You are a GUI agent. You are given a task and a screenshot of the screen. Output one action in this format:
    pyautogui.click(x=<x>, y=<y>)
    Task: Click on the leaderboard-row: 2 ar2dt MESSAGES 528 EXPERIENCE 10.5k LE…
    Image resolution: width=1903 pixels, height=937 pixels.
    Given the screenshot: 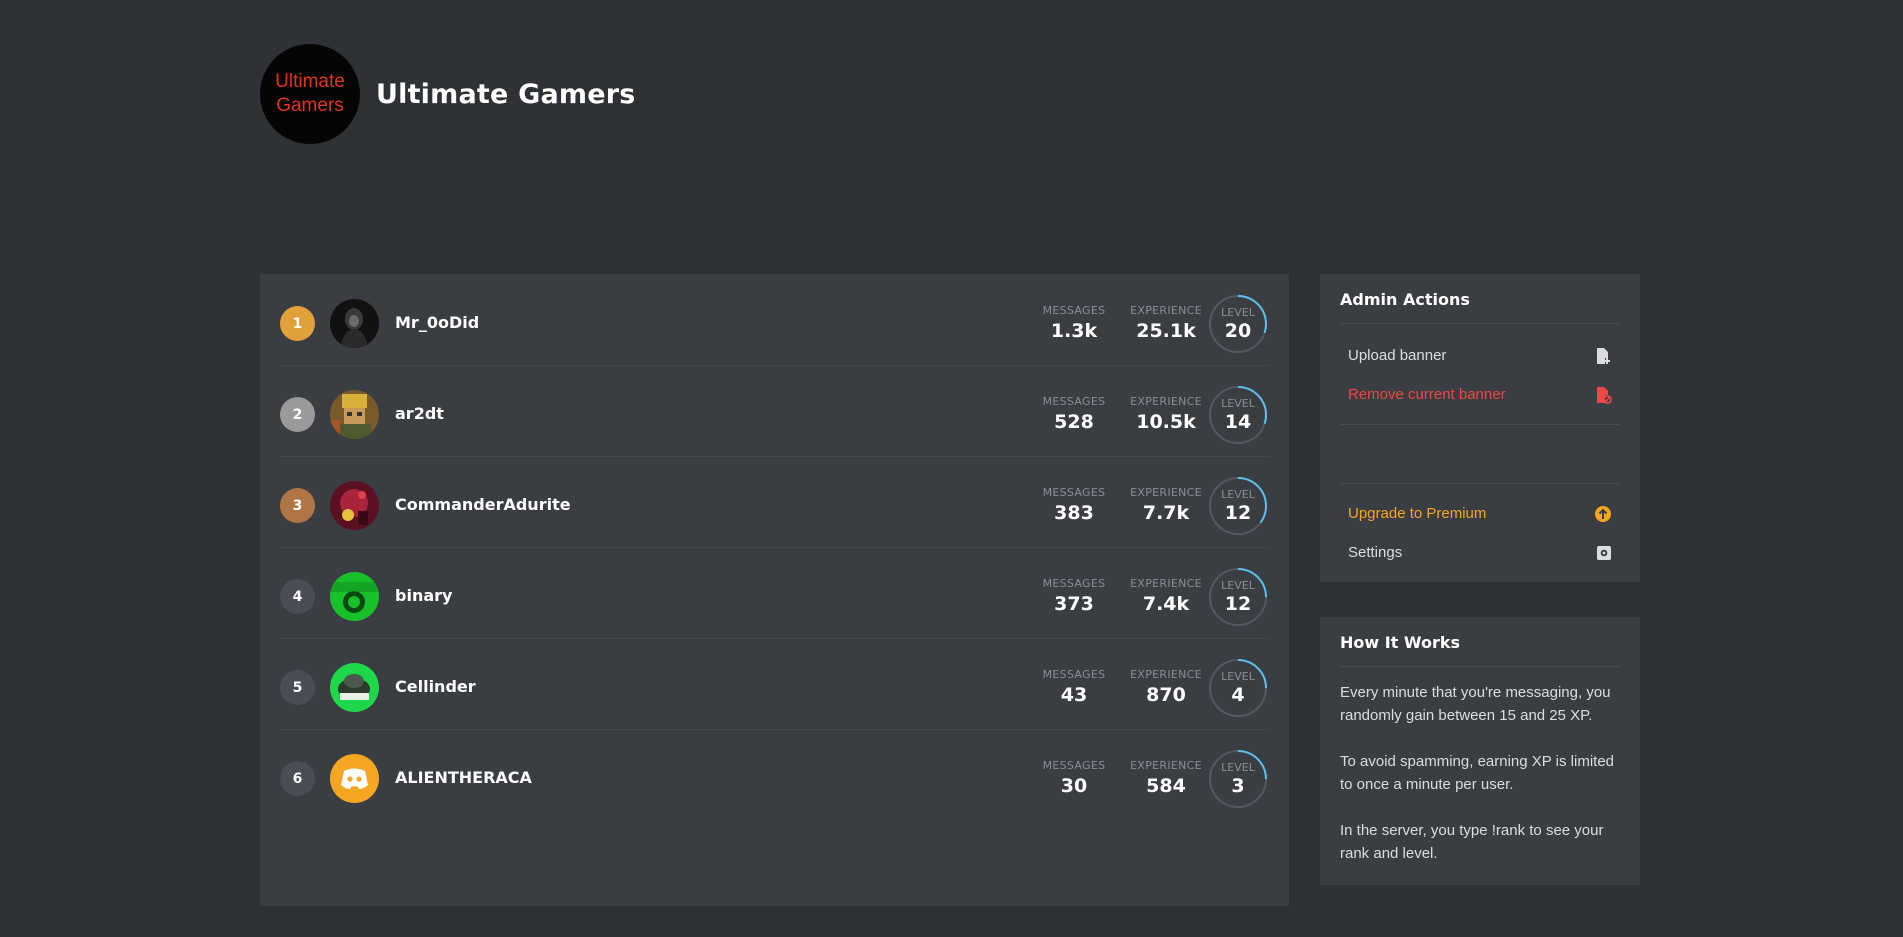 What is the action you would take?
    pyautogui.click(x=774, y=411)
    